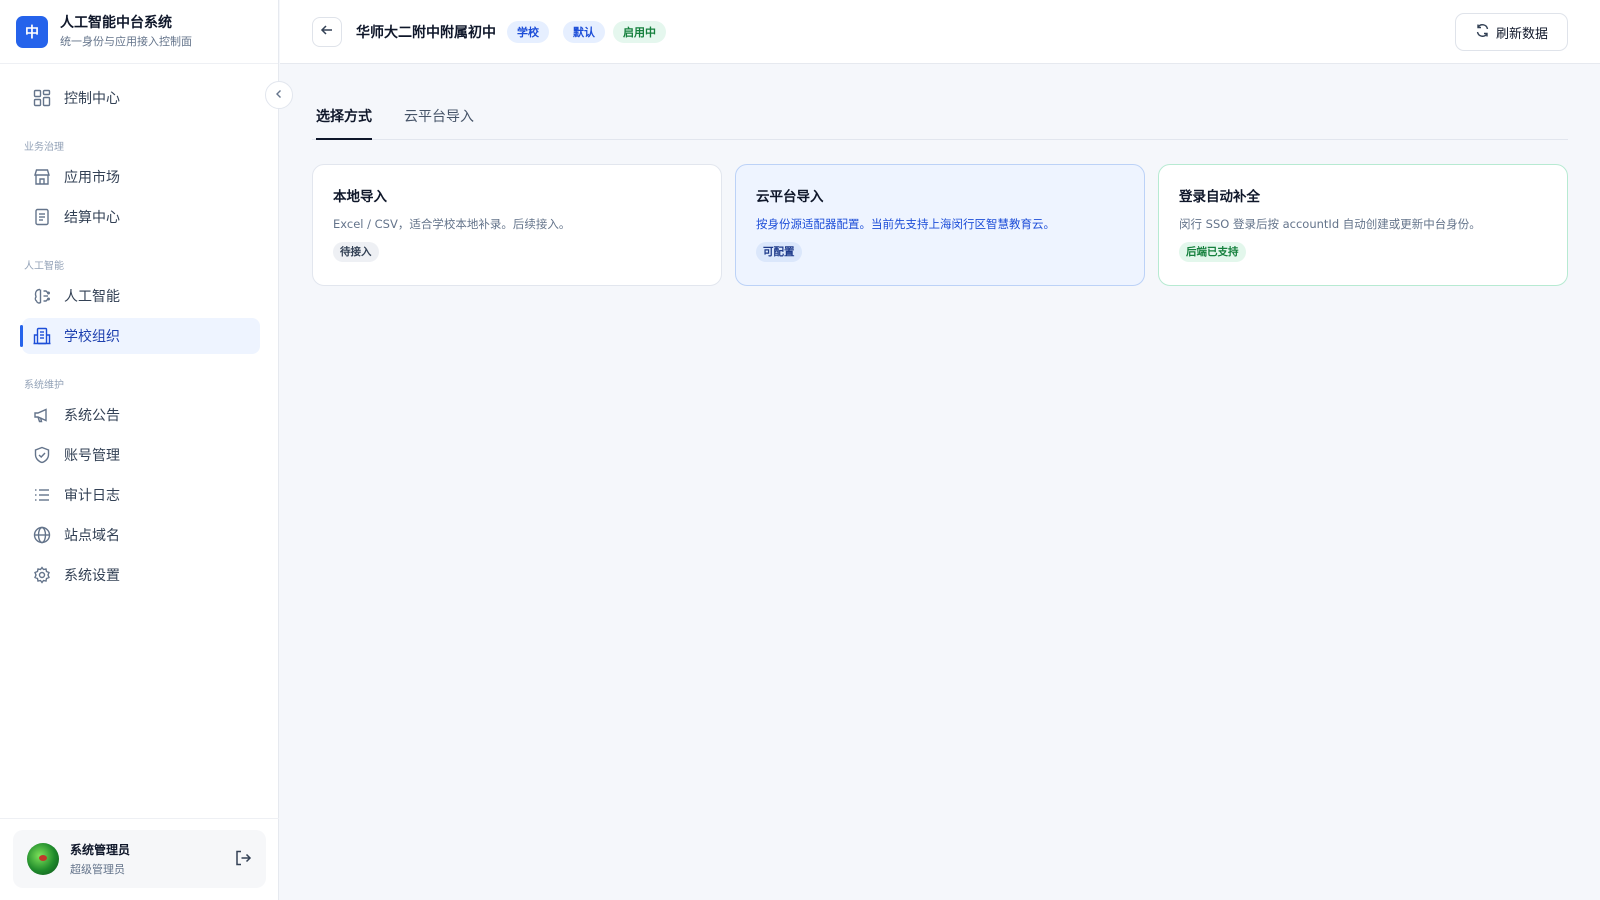  Describe the element at coordinates (100, 859) in the screenshot. I see `user-text: 系统管理员 超级管理员` at that location.